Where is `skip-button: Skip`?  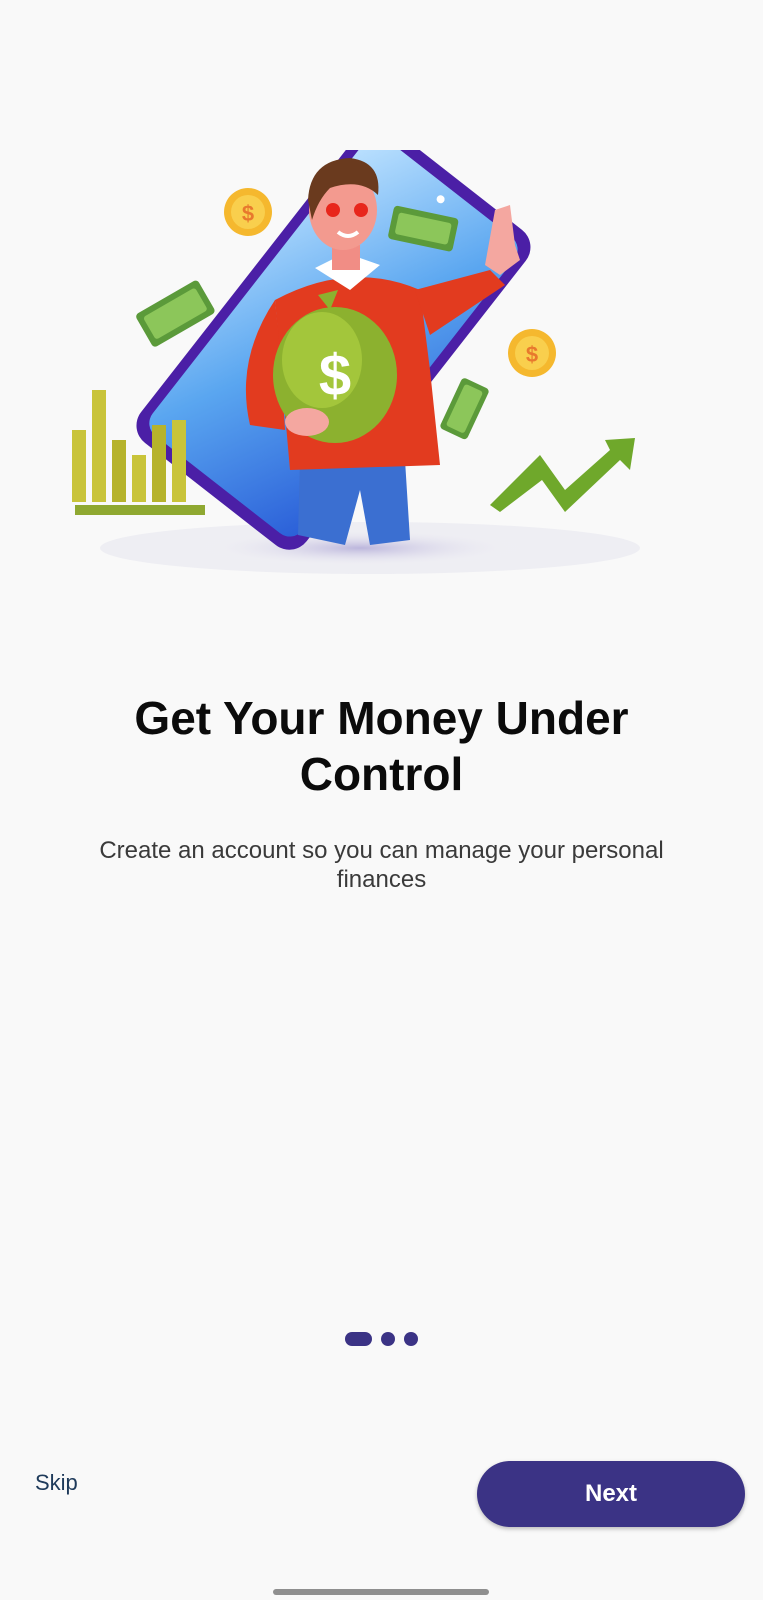 skip-button: Skip is located at coordinates (56, 1483).